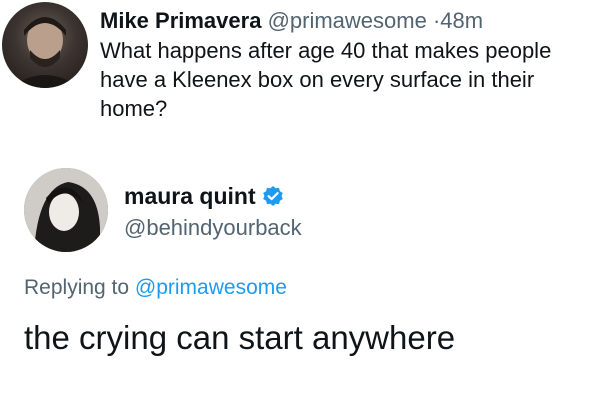 The width and height of the screenshot is (600, 418). I want to click on maura-quint-avatar, so click(66, 210).